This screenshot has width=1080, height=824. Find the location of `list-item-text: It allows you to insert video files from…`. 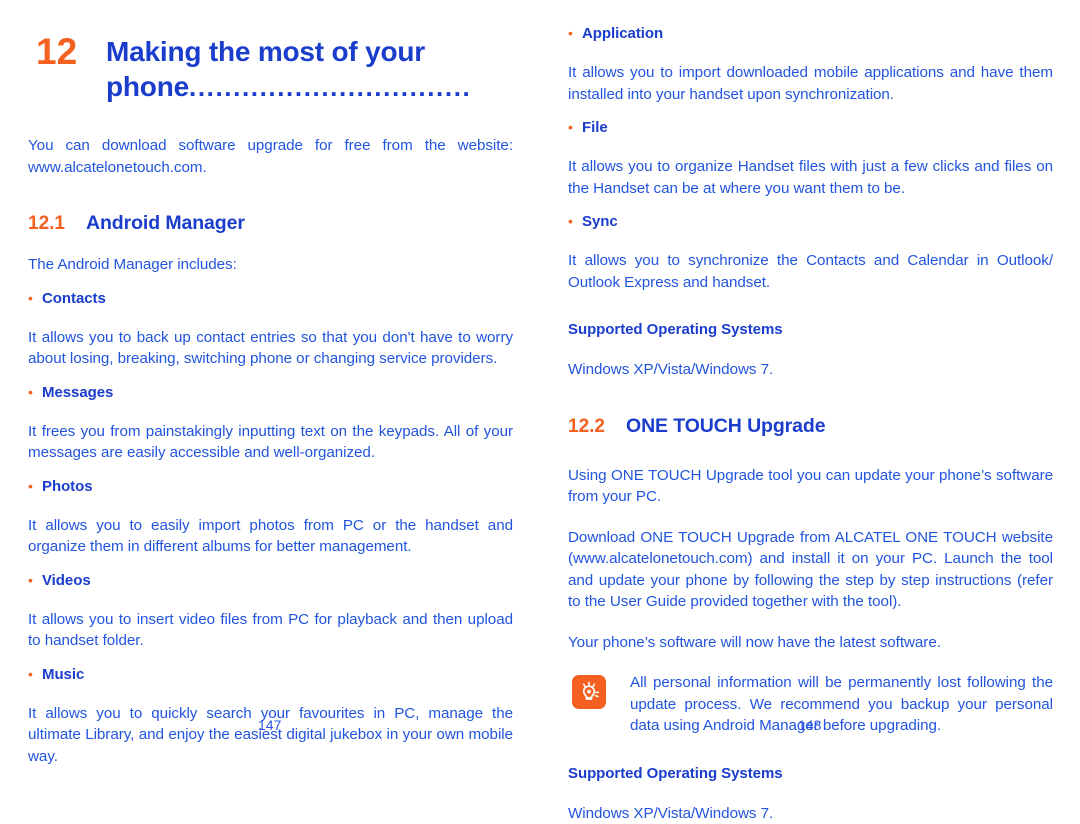

list-item-text: It allows you to insert video files from… is located at coordinates (270, 630).